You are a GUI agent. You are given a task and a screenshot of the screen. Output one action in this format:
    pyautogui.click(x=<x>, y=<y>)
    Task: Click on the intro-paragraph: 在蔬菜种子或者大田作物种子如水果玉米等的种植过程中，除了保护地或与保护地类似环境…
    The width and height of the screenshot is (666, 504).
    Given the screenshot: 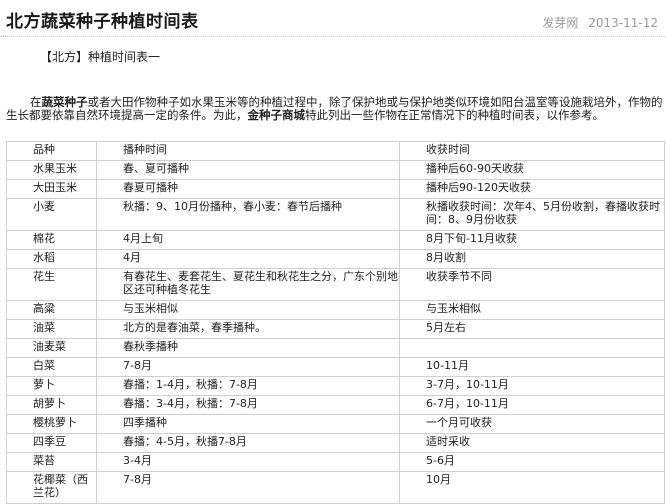 What is the action you would take?
    pyautogui.click(x=335, y=108)
    